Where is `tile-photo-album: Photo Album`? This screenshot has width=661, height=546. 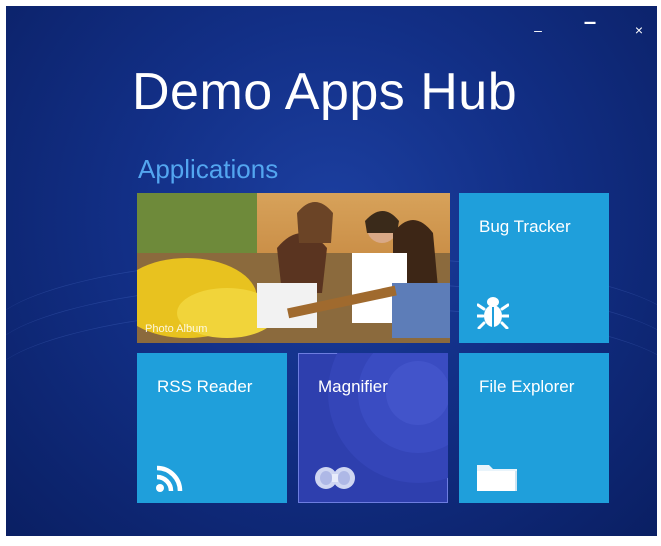
tile-photo-album: Photo Album is located at coordinates (293, 268).